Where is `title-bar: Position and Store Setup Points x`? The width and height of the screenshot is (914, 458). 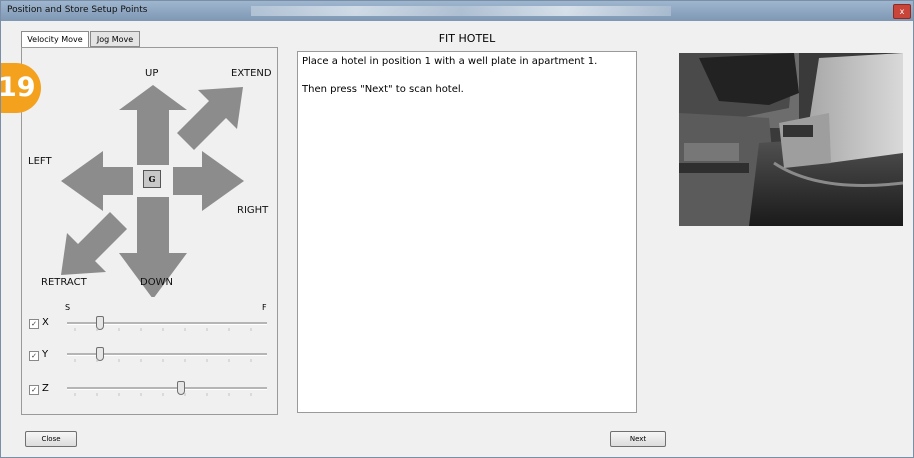
title-bar: Position and Store Setup Points x is located at coordinates (457, 11).